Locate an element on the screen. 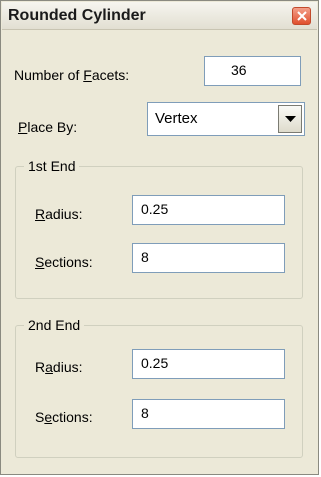 This screenshot has height=477, width=321. first-end-sections-input: 8 is located at coordinates (208, 258).